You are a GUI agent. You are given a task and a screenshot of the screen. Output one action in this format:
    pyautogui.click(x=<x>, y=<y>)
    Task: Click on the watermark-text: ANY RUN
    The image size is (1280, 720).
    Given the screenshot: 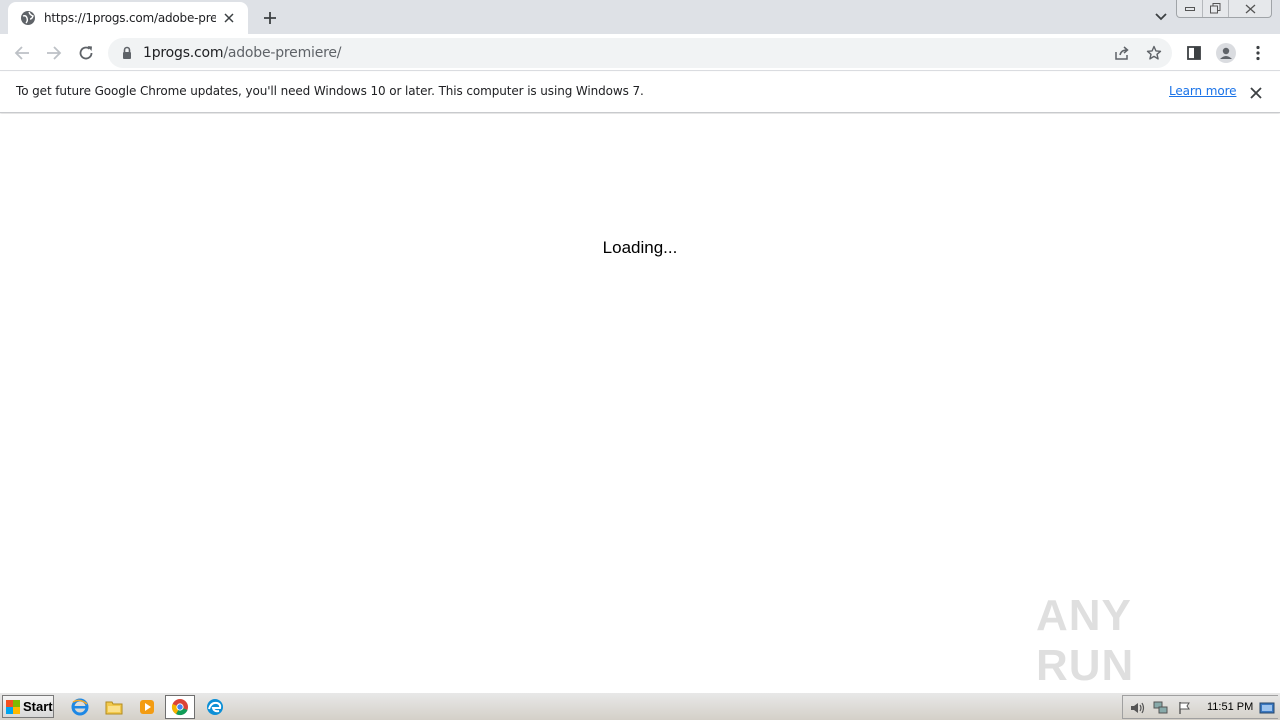 What is the action you would take?
    pyautogui.click(x=1085, y=640)
    